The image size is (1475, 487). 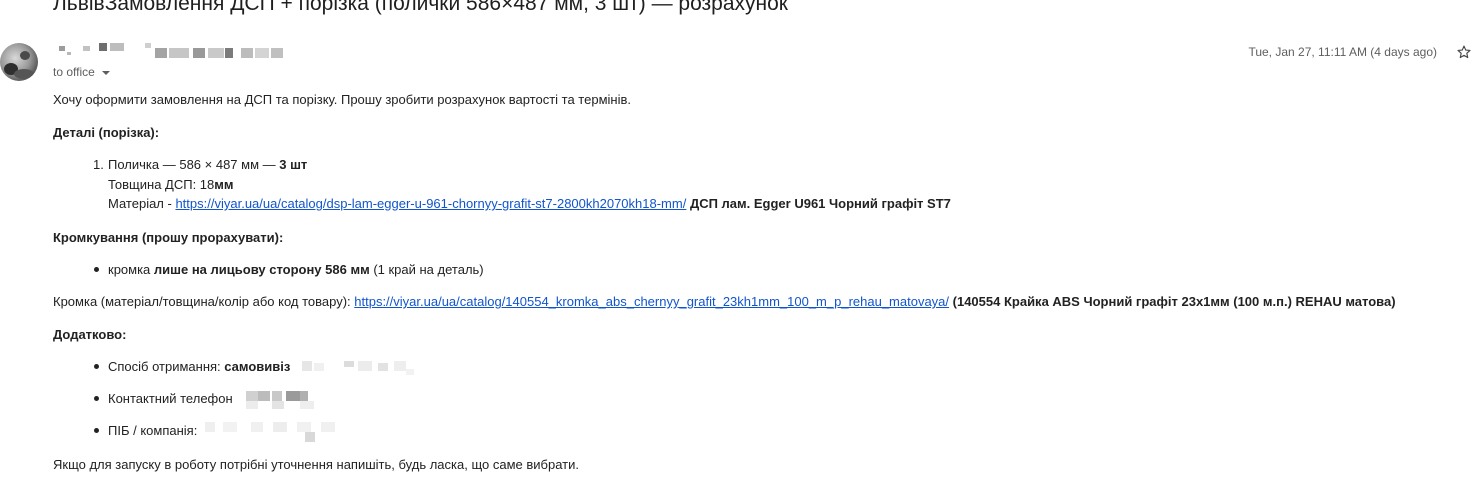 I want to click on star-icon, so click(x=1464, y=52).